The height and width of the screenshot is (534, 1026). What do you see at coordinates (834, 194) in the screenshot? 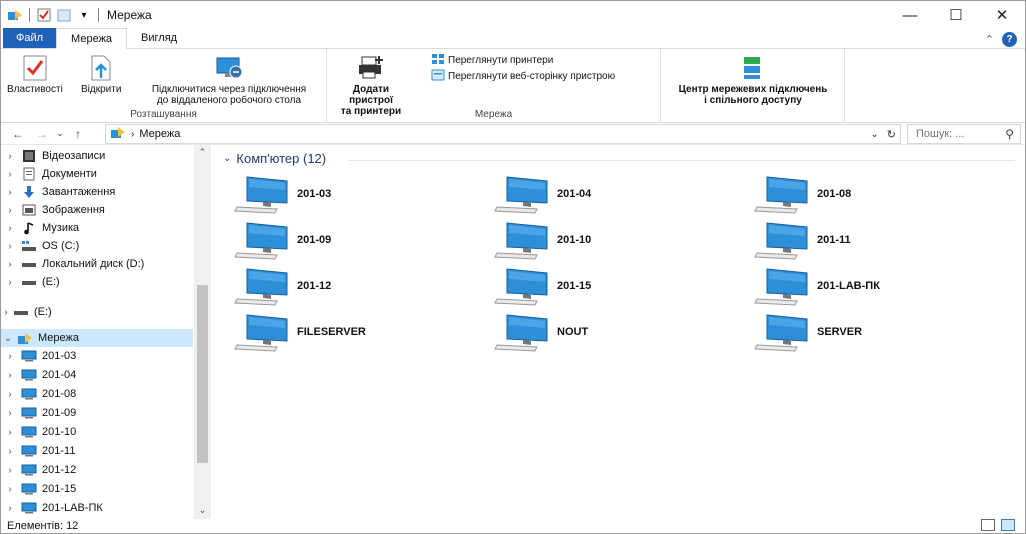
I see `computer-label: 201-08` at bounding box center [834, 194].